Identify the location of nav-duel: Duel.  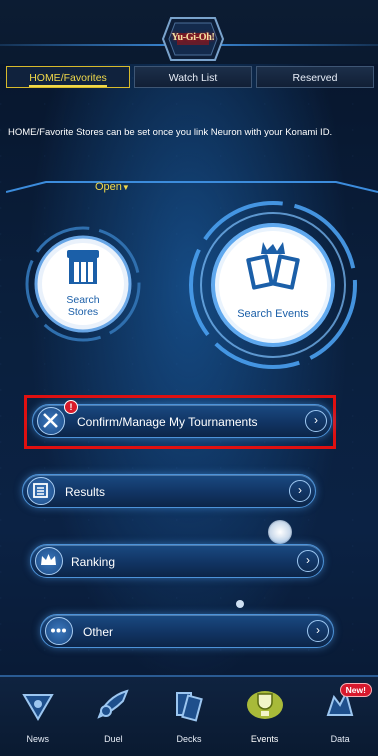
(114, 716).